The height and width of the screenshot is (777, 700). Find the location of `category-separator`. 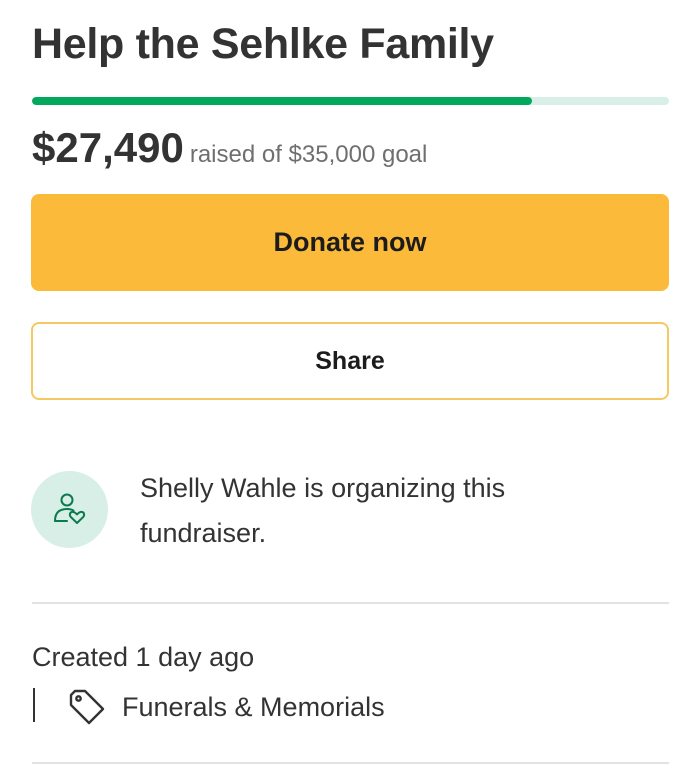

category-separator is located at coordinates (34, 705).